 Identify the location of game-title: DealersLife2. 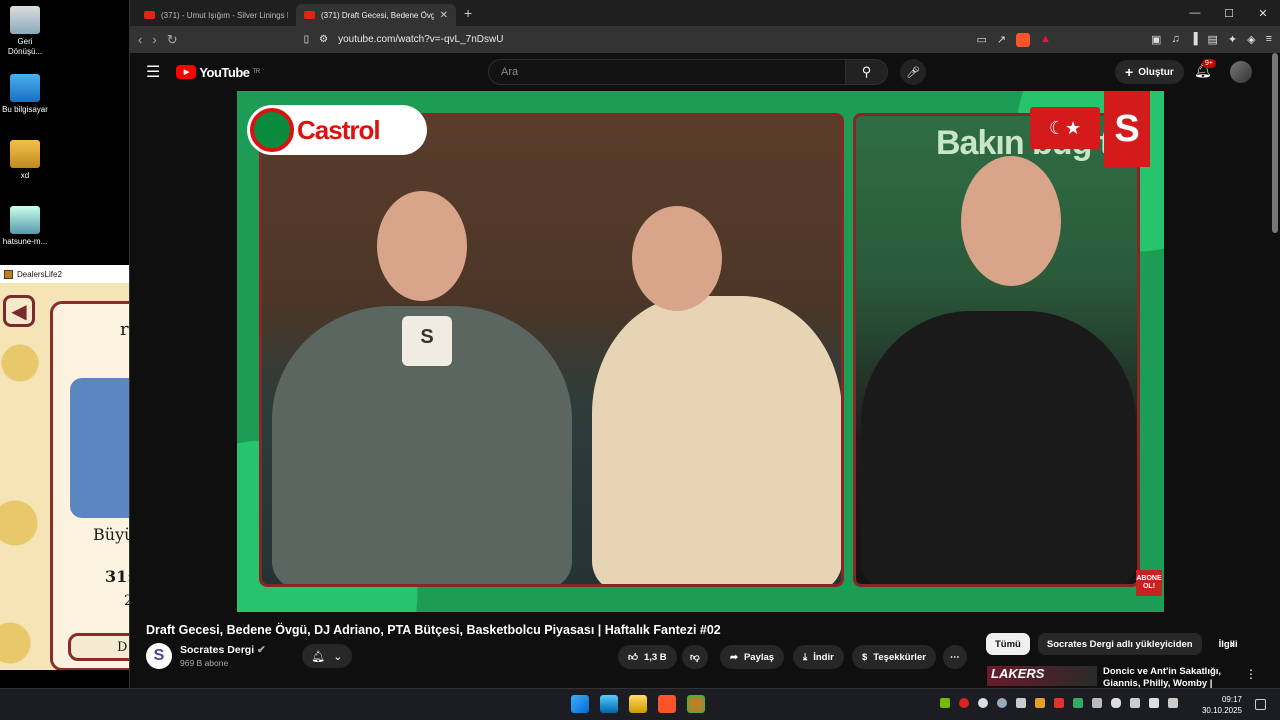
(39, 274).